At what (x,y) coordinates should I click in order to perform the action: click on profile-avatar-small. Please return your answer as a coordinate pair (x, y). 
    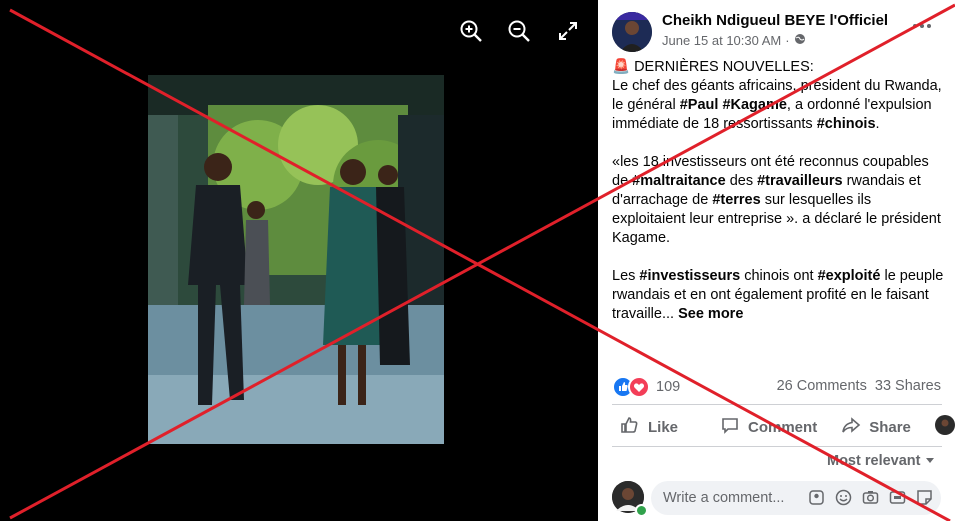
    Looking at the image, I should click on (944, 427).